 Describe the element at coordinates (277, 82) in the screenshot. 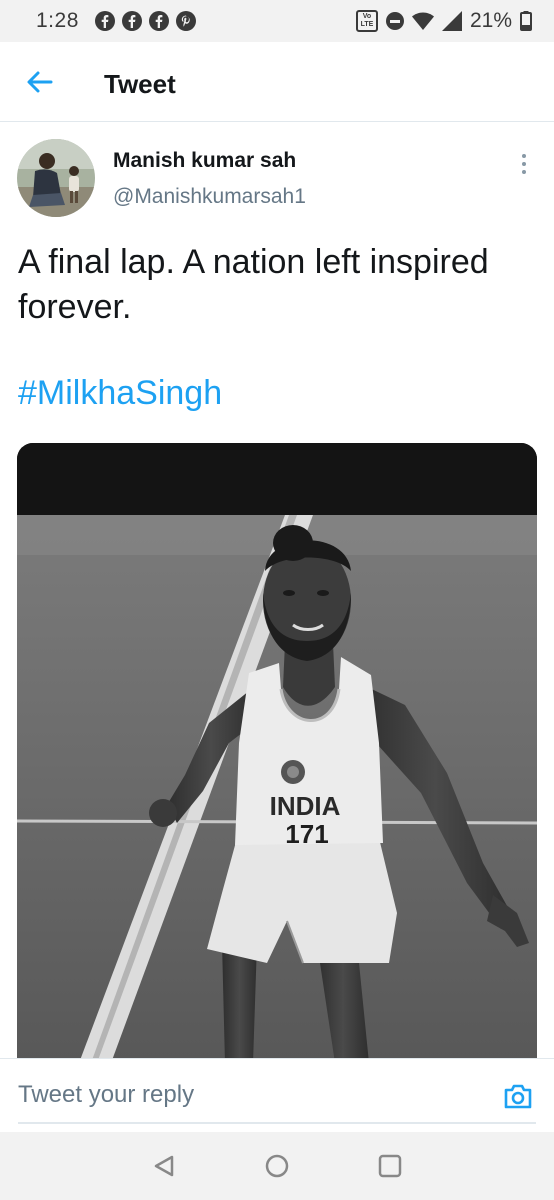

I see `app-header: Tweet` at that location.